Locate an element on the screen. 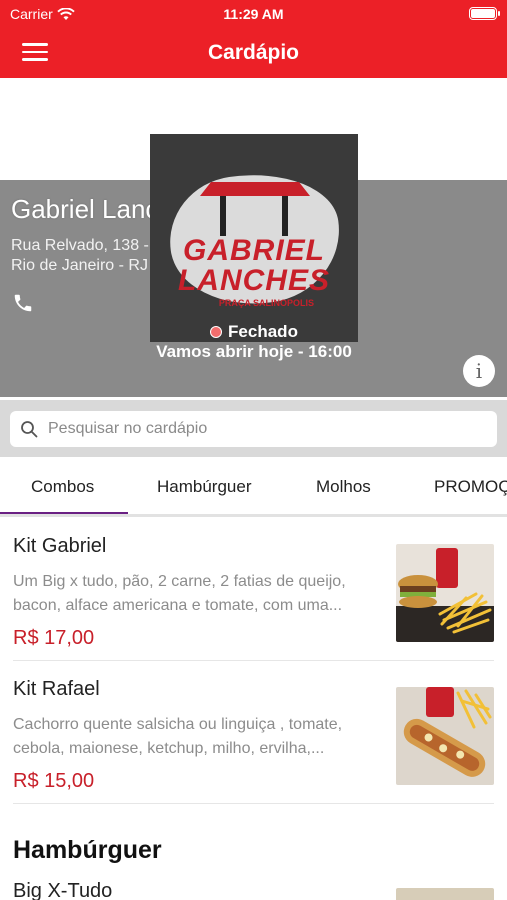 This screenshot has height=900, width=507. logo-text-line2: LANCHES is located at coordinates (253, 280).